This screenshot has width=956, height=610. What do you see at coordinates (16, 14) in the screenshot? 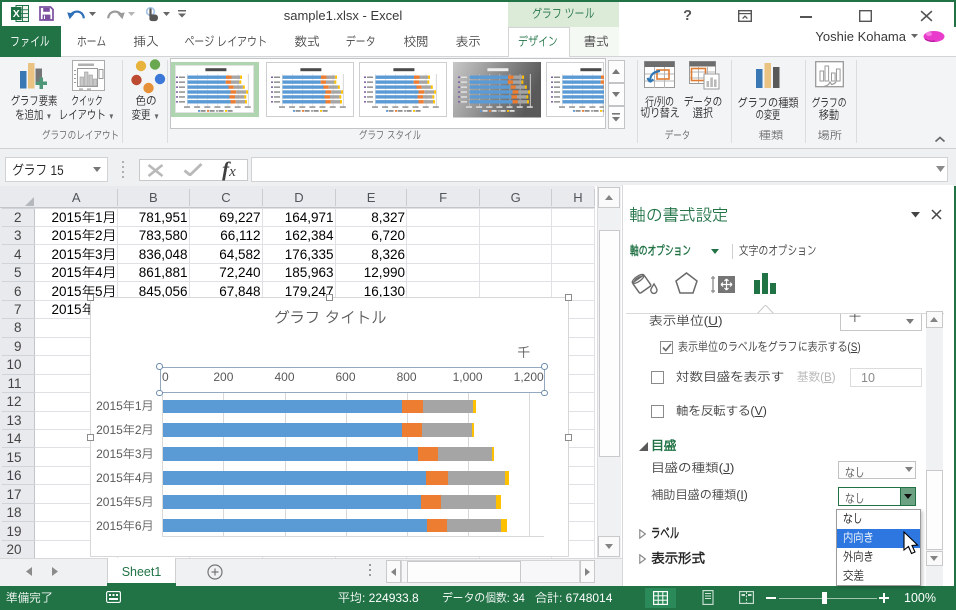
I see `svg-text: X` at bounding box center [16, 14].